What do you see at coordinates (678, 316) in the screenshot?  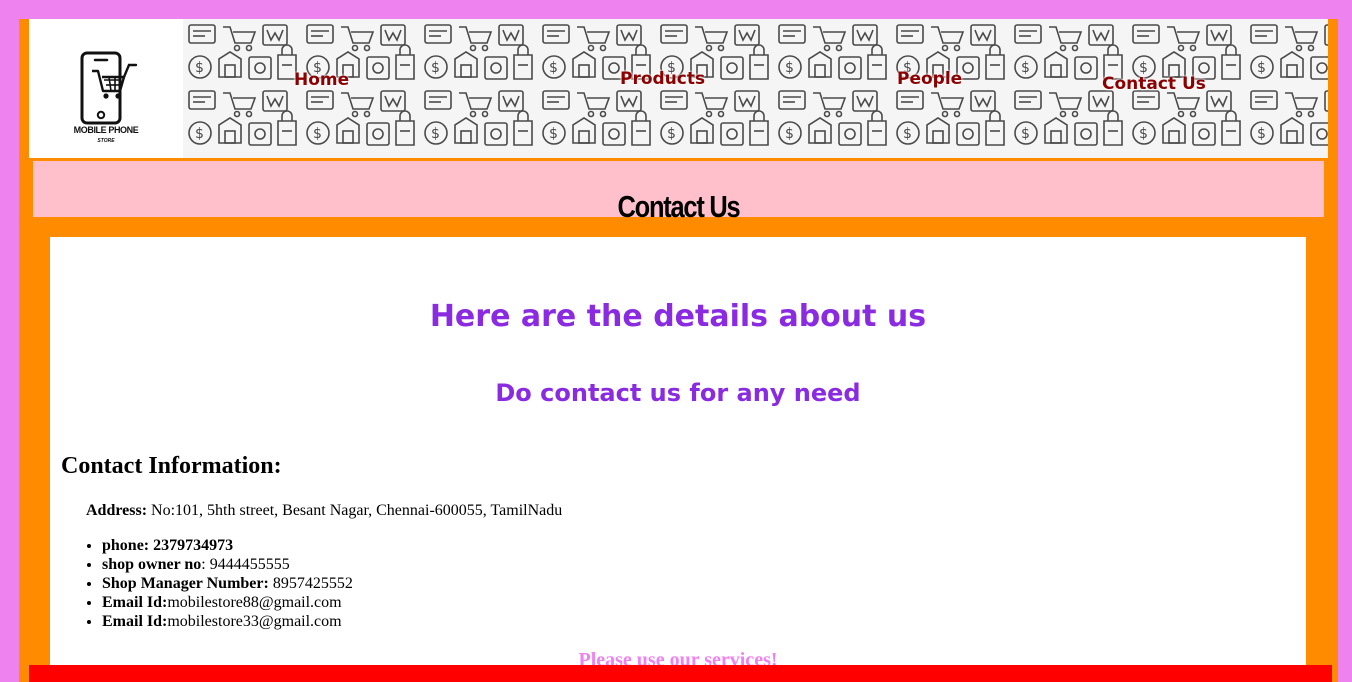 I see `details-heading: Here are the details about us` at bounding box center [678, 316].